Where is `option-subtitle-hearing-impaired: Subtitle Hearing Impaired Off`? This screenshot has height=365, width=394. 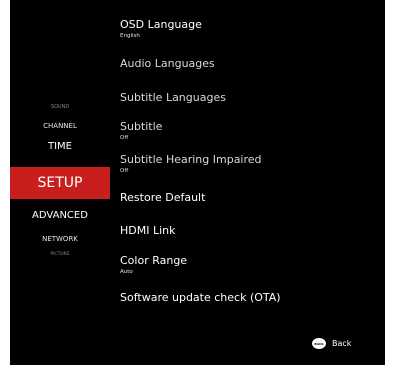
option-subtitle-hearing-impaired: Subtitle Hearing Impaired Off is located at coordinates (247, 164).